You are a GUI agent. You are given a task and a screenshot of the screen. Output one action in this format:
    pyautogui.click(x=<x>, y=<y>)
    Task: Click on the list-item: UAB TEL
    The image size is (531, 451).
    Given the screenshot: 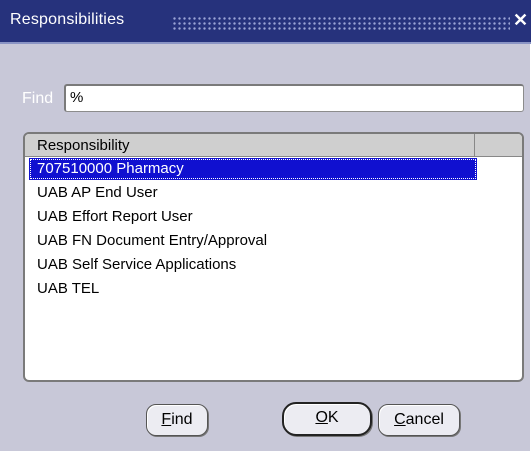 What is the action you would take?
    pyautogui.click(x=253, y=289)
    